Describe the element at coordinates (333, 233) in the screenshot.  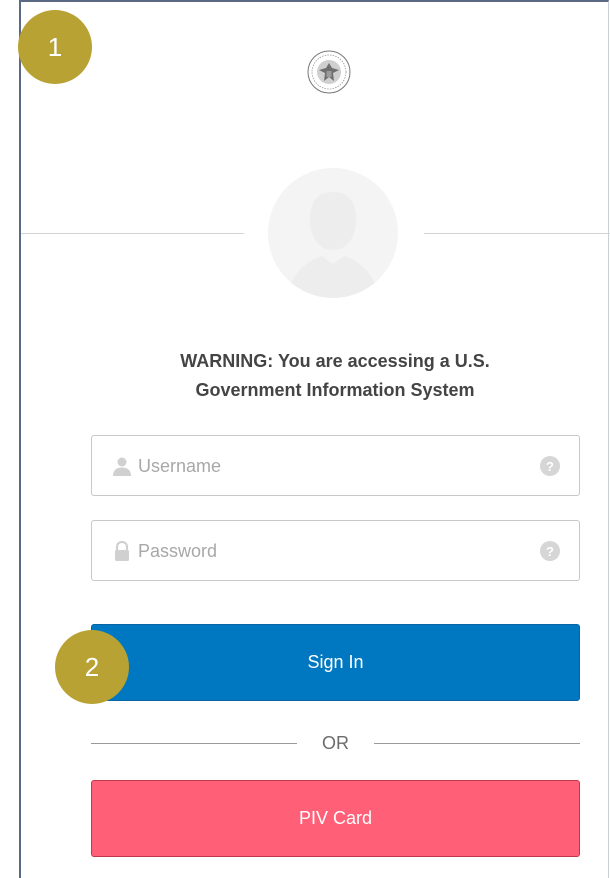
I see `user-avatar-icon` at that location.